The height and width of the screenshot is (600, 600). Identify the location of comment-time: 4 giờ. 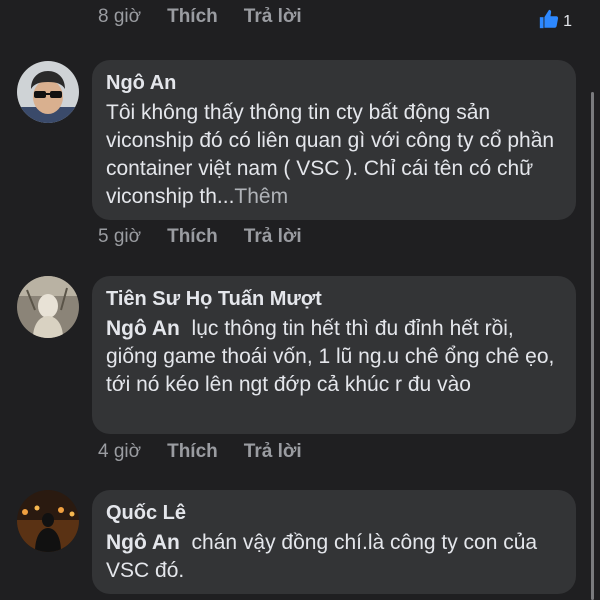
(120, 451).